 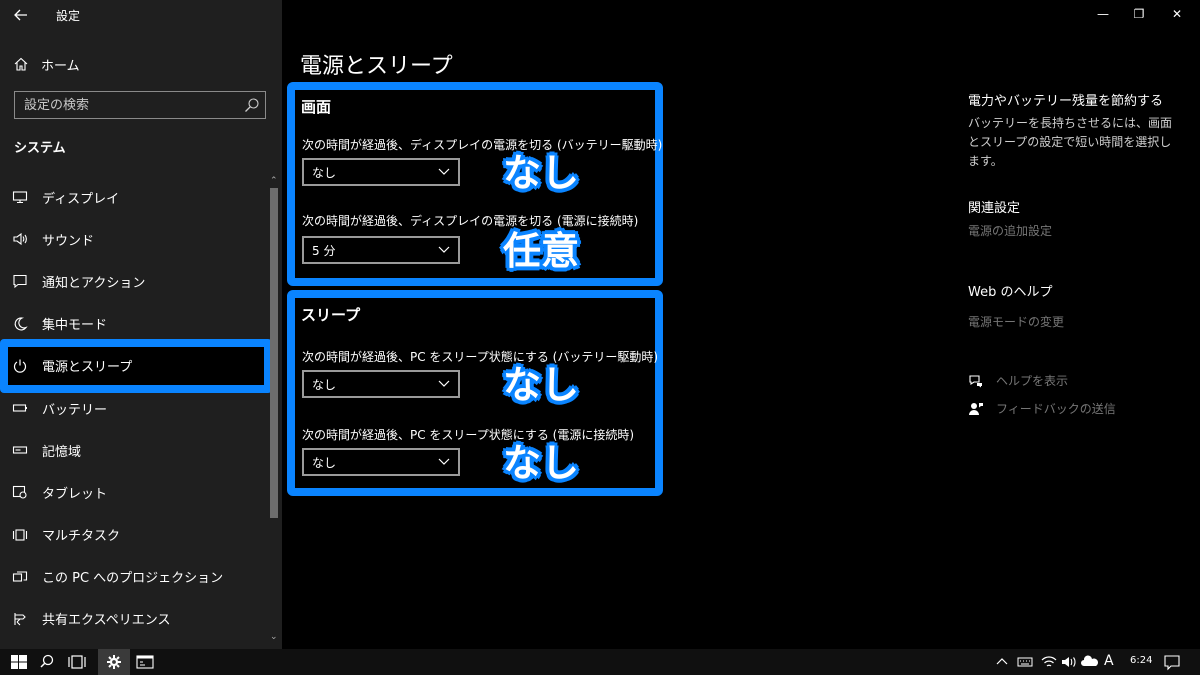 What do you see at coordinates (125, 105) in the screenshot?
I see `search-input` at bounding box center [125, 105].